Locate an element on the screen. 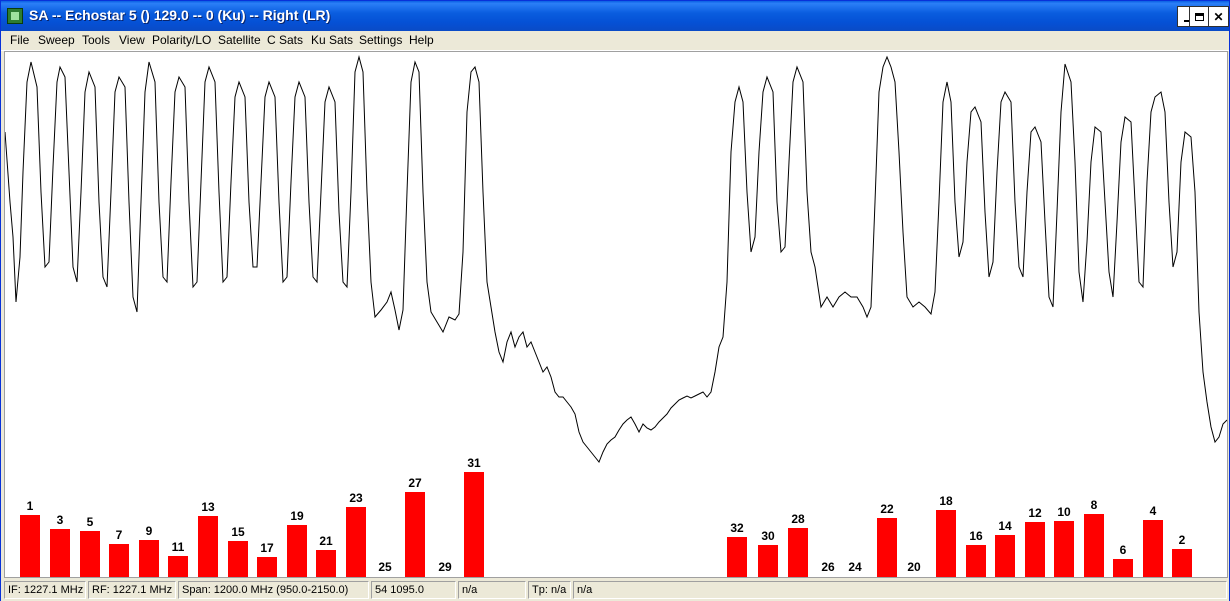 The height and width of the screenshot is (601, 1230). transponder-label-13: 13 is located at coordinates (208, 507).